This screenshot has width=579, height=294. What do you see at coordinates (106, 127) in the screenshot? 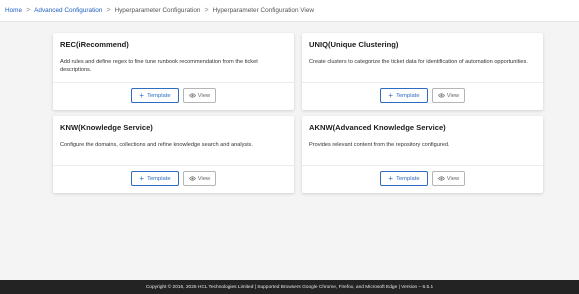
I see `card-title: KNW(Knowledge Service)` at bounding box center [106, 127].